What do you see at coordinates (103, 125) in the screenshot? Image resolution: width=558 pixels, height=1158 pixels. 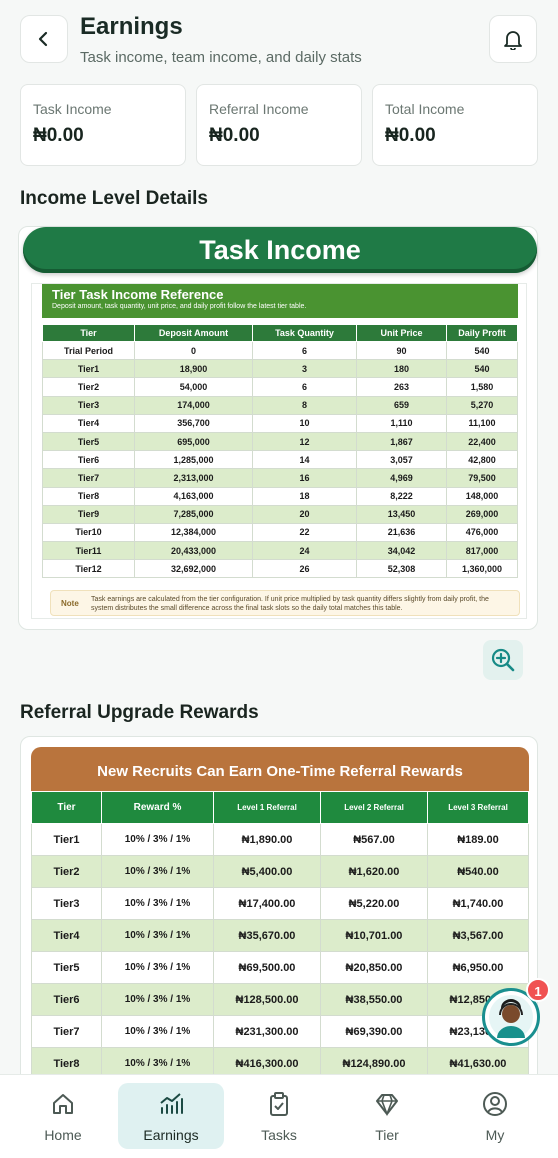 I see `stat-card-task-income: Task Income ₦0.00` at bounding box center [103, 125].